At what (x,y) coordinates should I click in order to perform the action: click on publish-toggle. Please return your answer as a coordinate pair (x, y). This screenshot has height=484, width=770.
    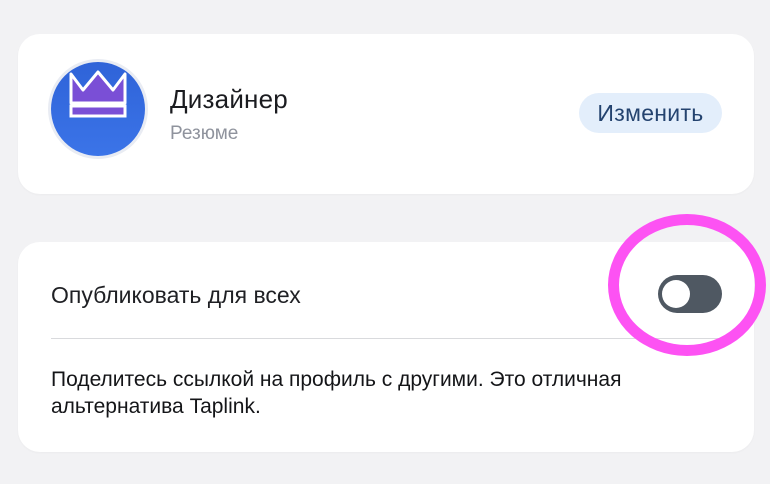
    Looking at the image, I should click on (690, 294).